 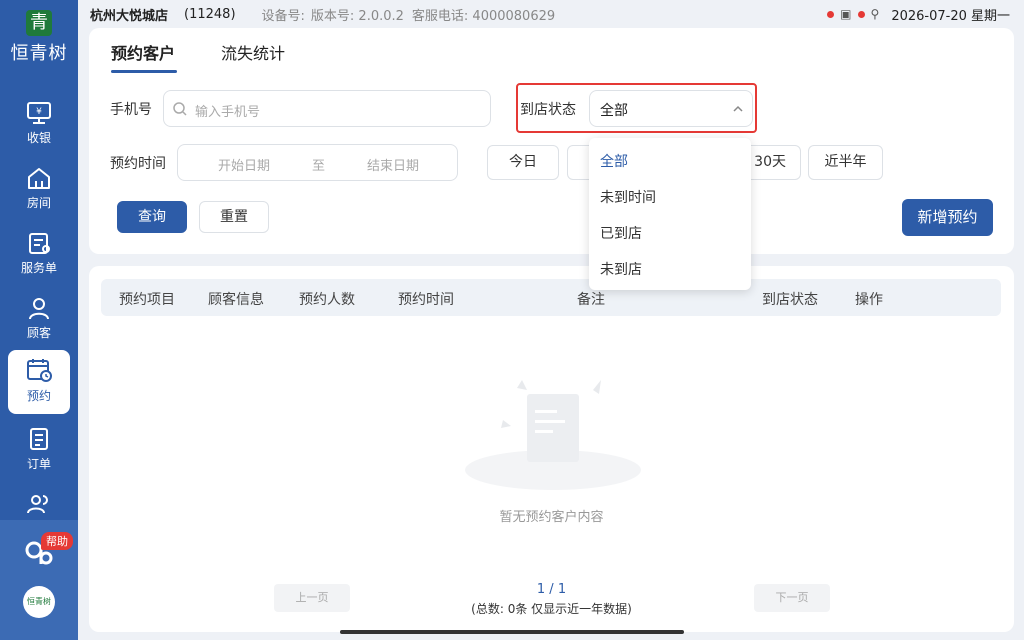 What do you see at coordinates (523, 162) in the screenshot?
I see `quick-today-button: 今日` at bounding box center [523, 162].